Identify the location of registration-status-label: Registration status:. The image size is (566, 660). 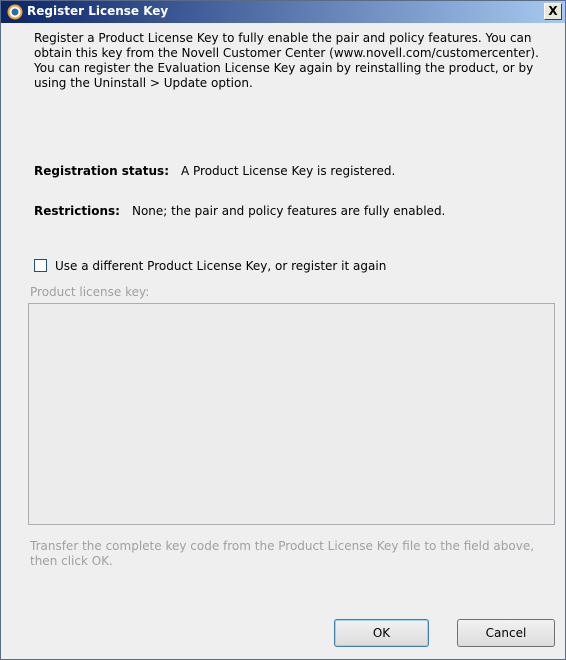
(101, 171).